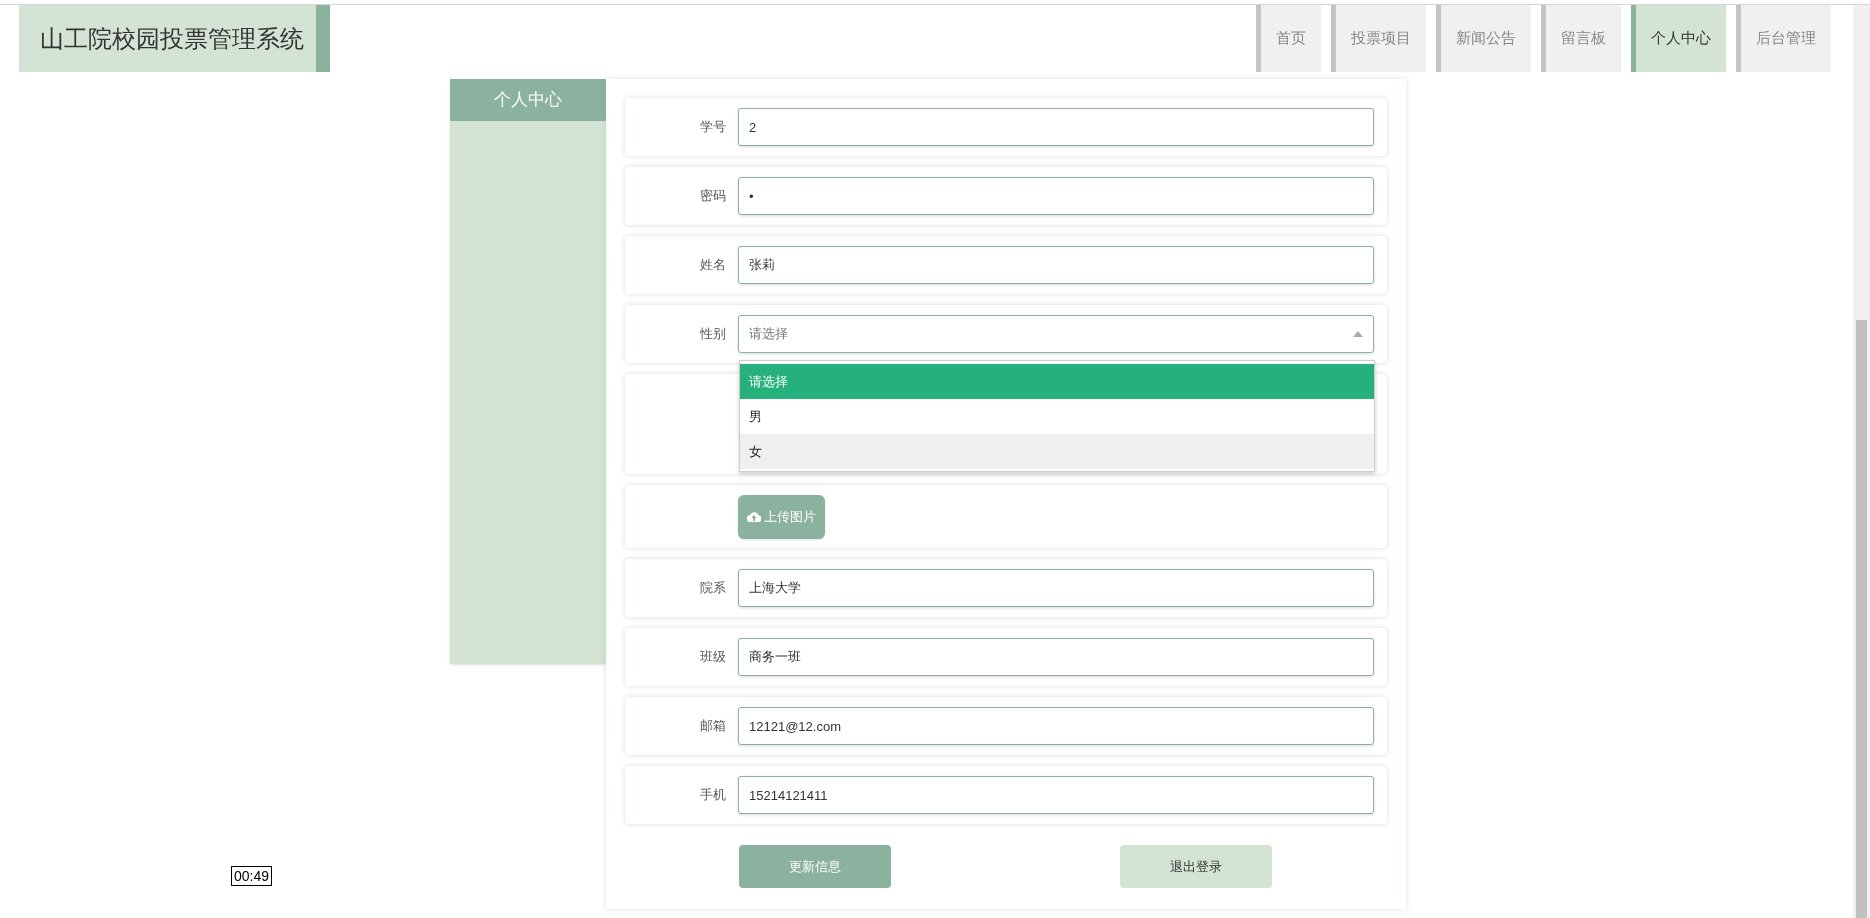  What do you see at coordinates (1861, 461) in the screenshot?
I see `scrollbar` at bounding box center [1861, 461].